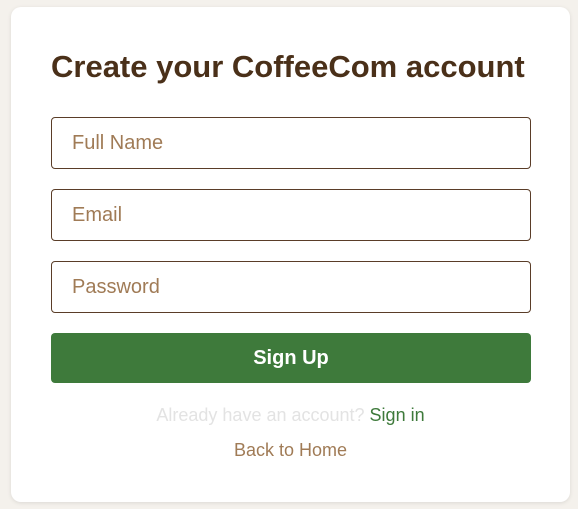  What do you see at coordinates (291, 215) in the screenshot?
I see `email-input` at bounding box center [291, 215].